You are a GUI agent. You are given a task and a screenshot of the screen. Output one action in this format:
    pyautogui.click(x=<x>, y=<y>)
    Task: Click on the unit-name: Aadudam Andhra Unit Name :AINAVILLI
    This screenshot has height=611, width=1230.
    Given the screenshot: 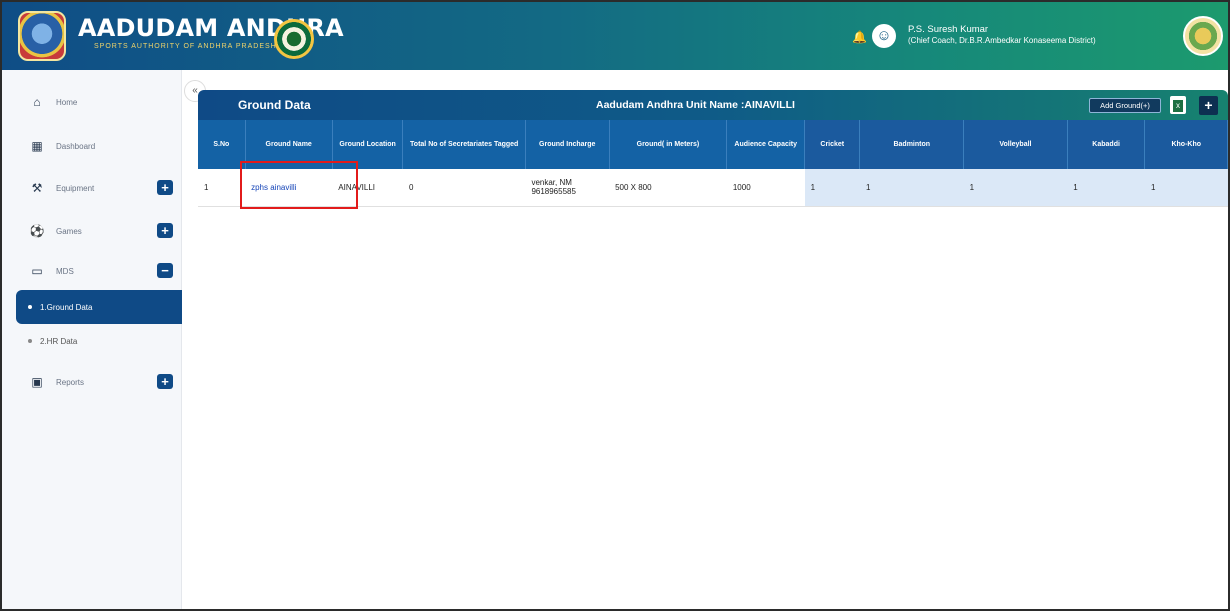 What is the action you would take?
    pyautogui.click(x=695, y=105)
    